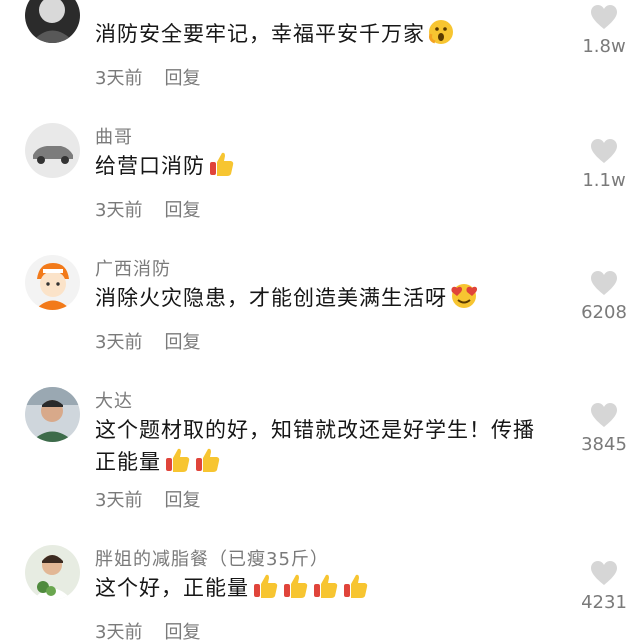  Describe the element at coordinates (464, 300) in the screenshot. I see `heart-face-icon` at that location.